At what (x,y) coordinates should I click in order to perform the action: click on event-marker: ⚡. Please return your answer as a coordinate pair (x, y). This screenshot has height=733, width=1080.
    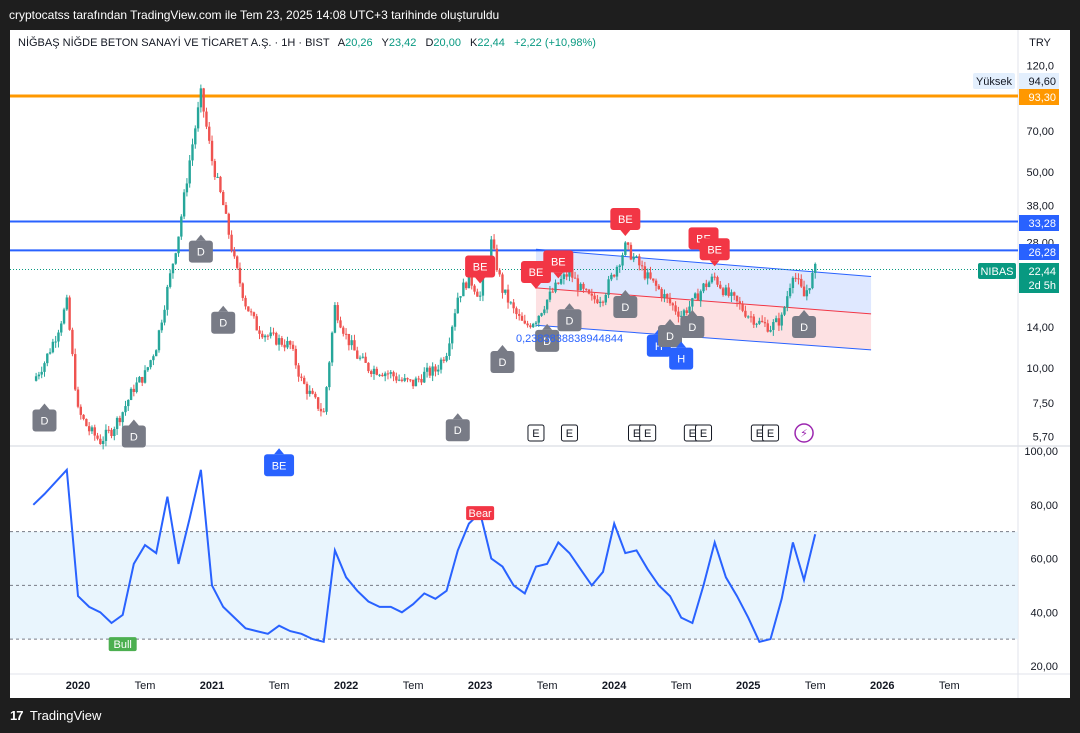
    Looking at the image, I should click on (804, 433).